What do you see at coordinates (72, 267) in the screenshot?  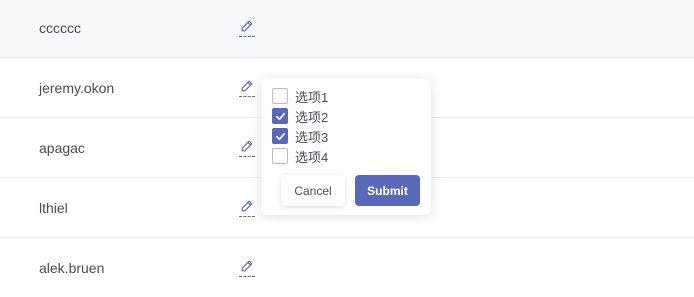 I see `username-cell: alek.bruen` at bounding box center [72, 267].